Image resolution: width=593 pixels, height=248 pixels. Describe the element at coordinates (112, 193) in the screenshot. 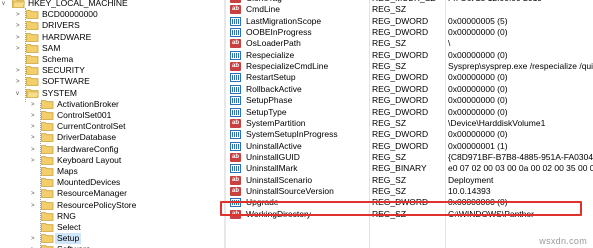

I see `tree-item: > ResourceManager` at that location.